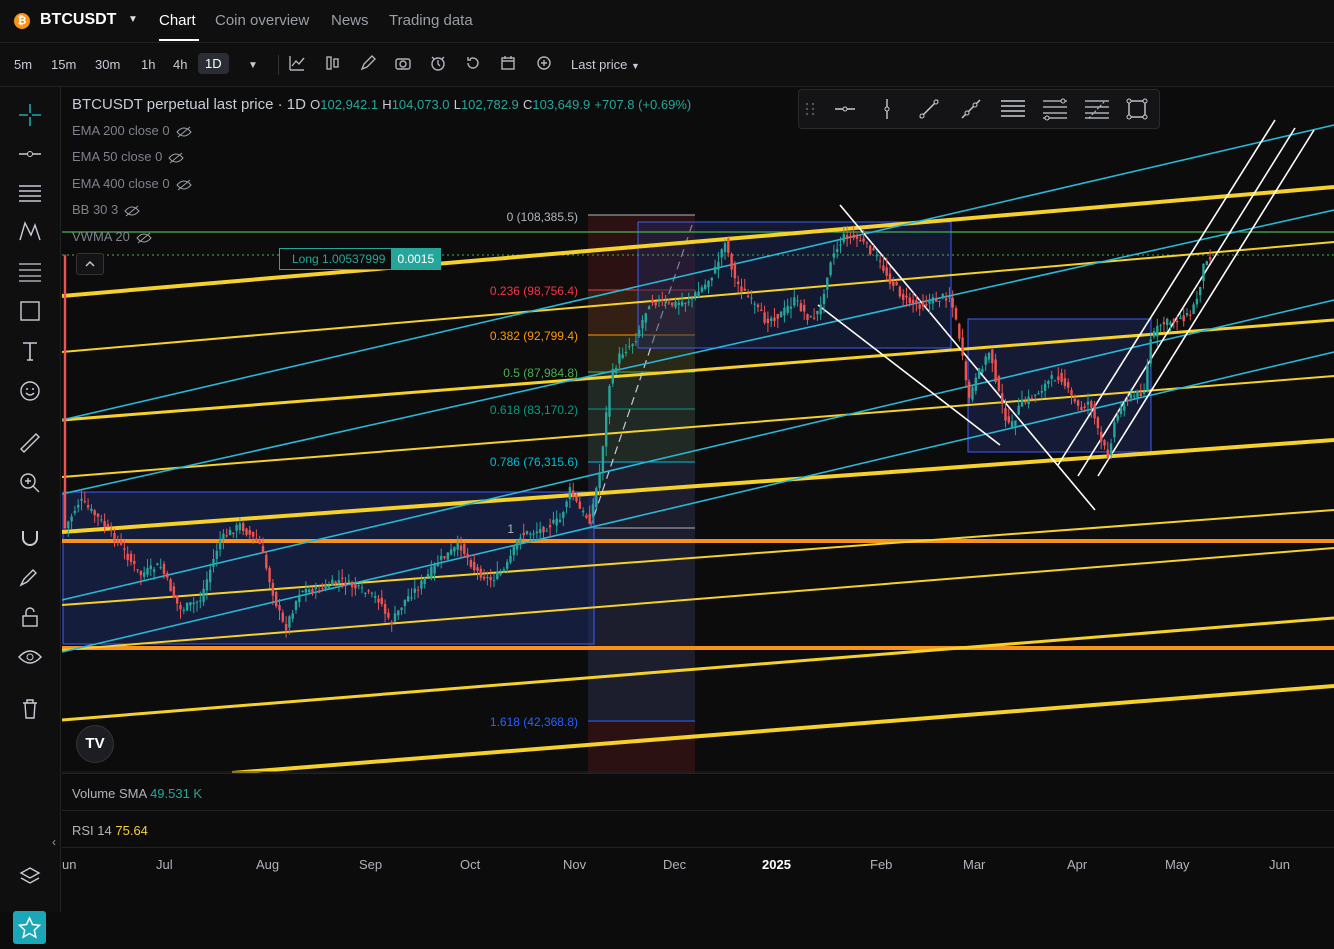 Image resolution: width=1334 pixels, height=949 pixels. Describe the element at coordinates (78, 20) in the screenshot. I see `symbol-selector: BTCUSDT` at that location.